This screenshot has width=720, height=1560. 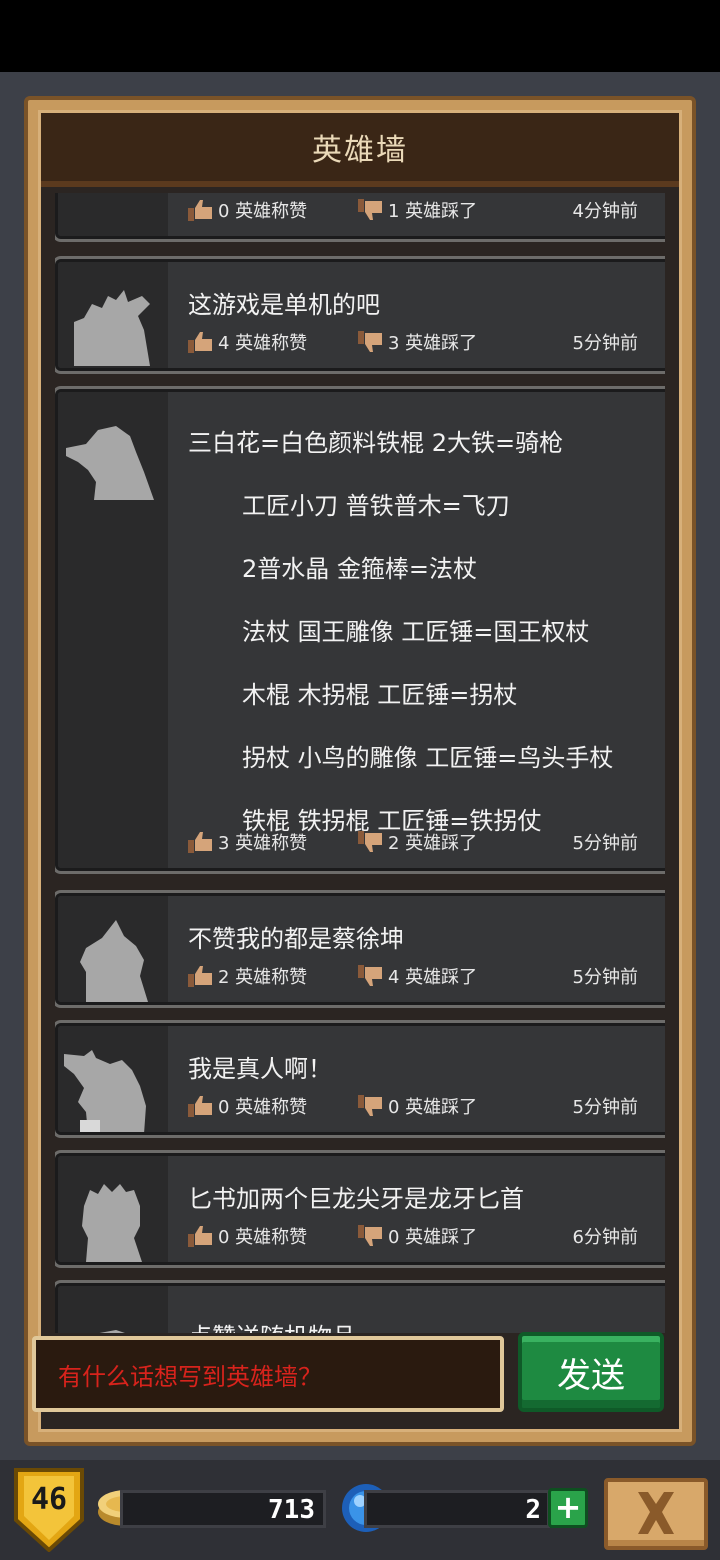 I want to click on dislike-count: 3 英雄踩了, so click(x=433, y=343).